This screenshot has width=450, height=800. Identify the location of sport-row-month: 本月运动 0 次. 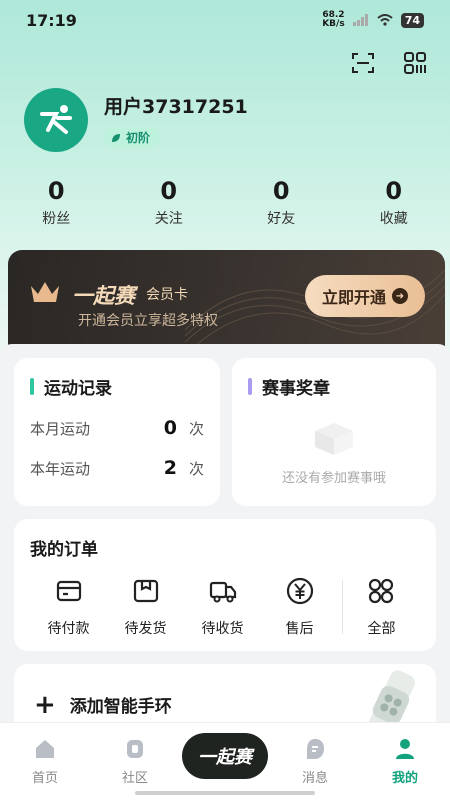
(117, 428).